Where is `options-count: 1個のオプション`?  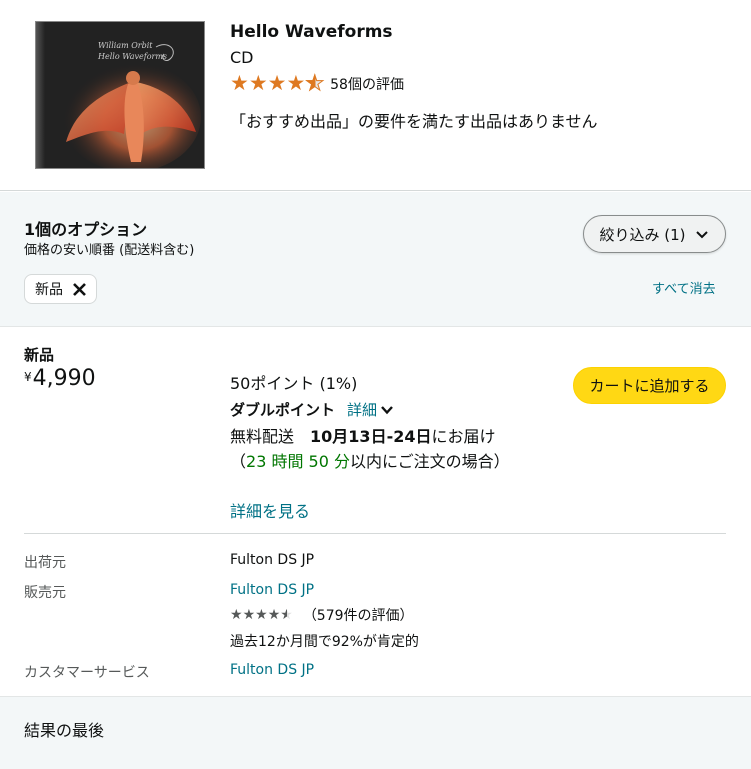
options-count: 1個のオプション is located at coordinates (86, 229).